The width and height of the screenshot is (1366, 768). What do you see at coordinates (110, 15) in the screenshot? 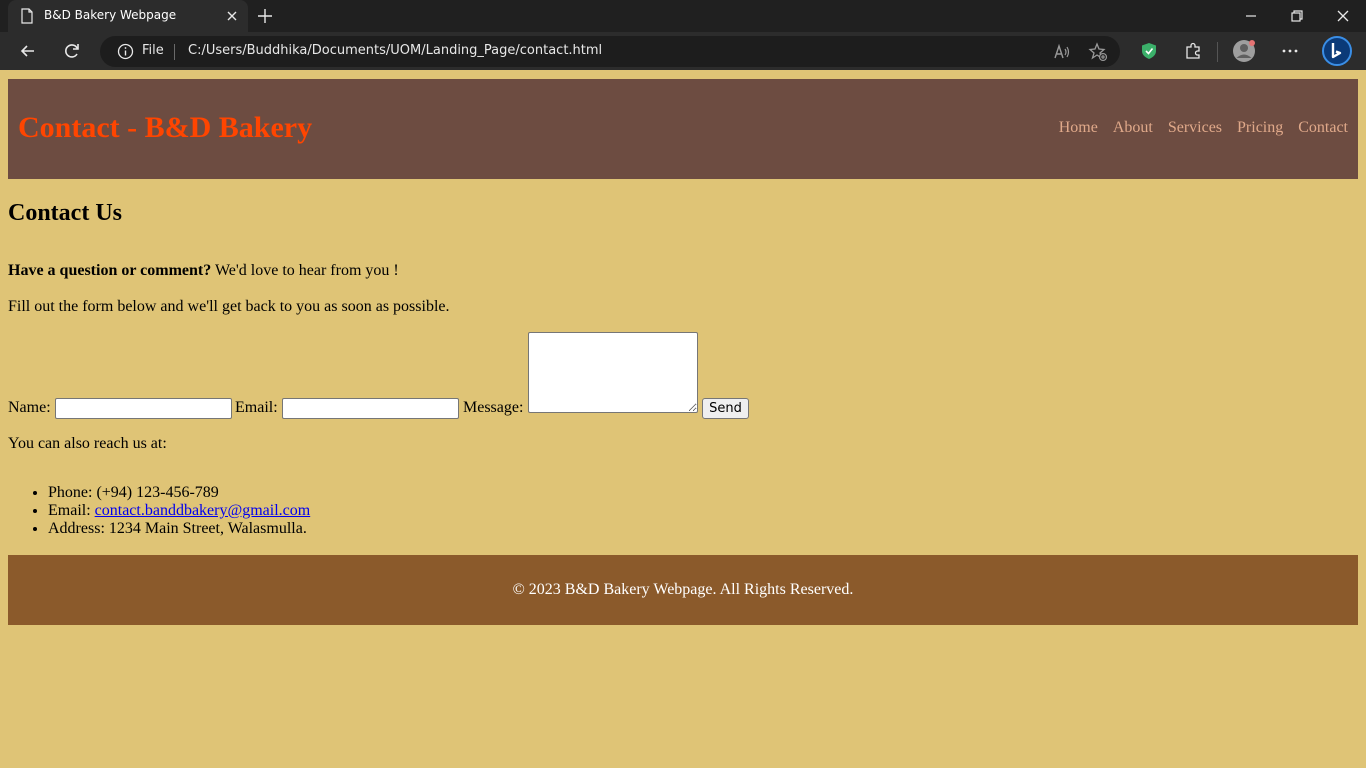
I see `tab-title: B&D Bakery Webpage` at bounding box center [110, 15].